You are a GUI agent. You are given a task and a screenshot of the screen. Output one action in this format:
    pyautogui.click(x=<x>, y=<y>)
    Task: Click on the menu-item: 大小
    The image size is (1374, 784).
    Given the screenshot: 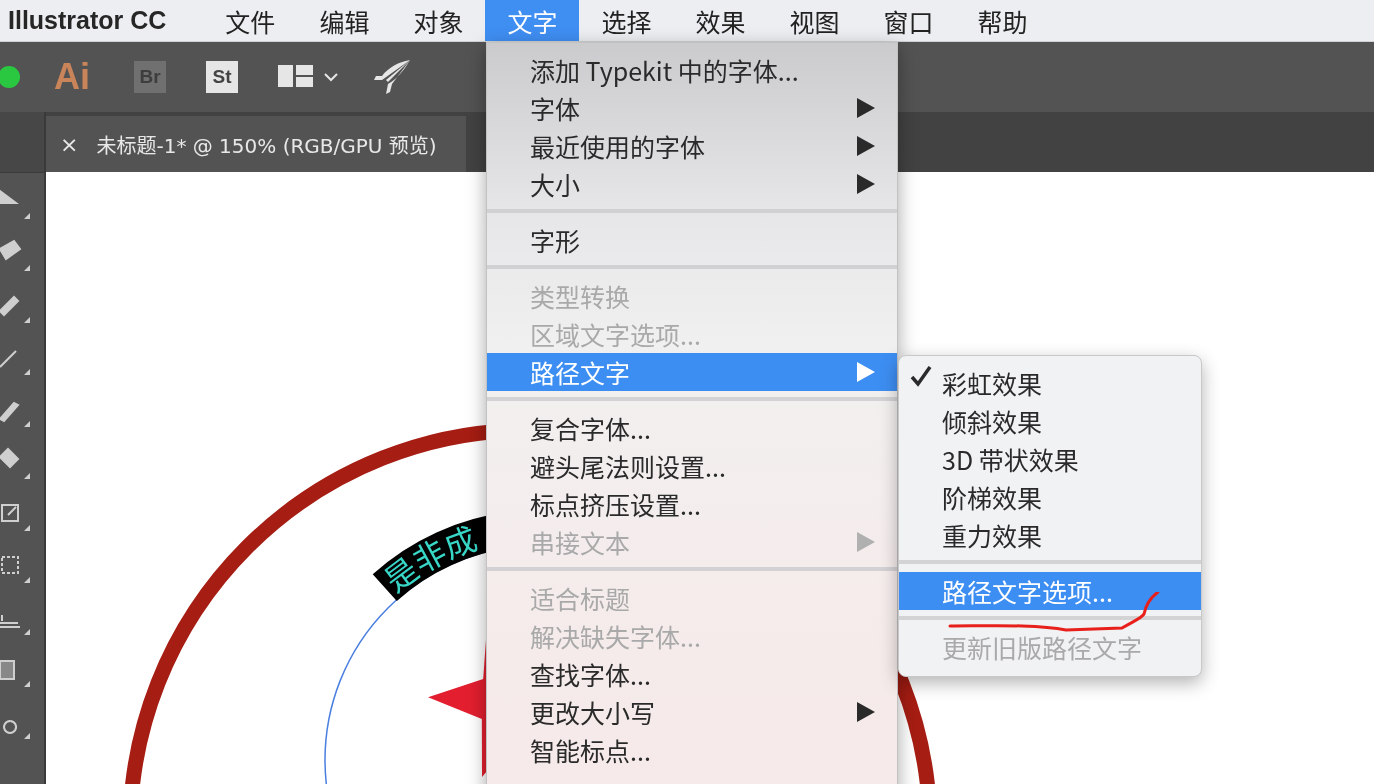 What is the action you would take?
    pyautogui.click(x=692, y=184)
    